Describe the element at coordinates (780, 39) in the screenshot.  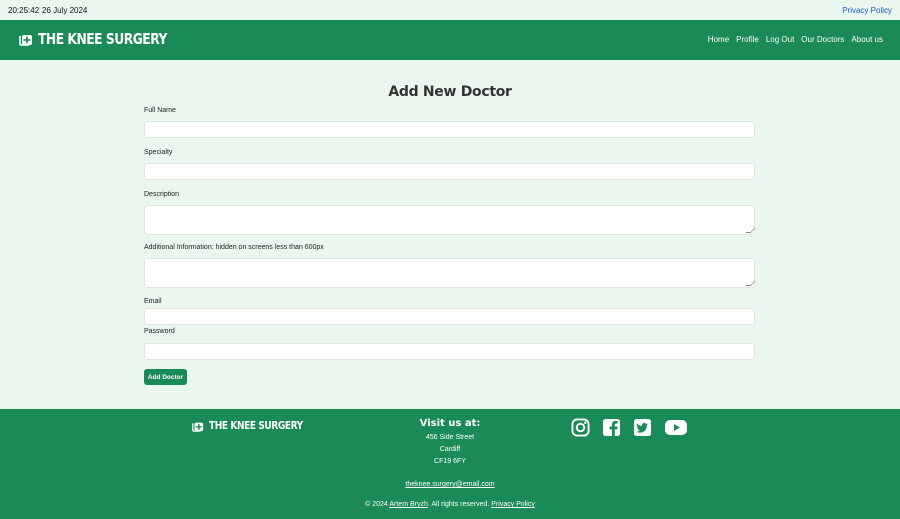
I see `nav-logout-link: Log Out` at that location.